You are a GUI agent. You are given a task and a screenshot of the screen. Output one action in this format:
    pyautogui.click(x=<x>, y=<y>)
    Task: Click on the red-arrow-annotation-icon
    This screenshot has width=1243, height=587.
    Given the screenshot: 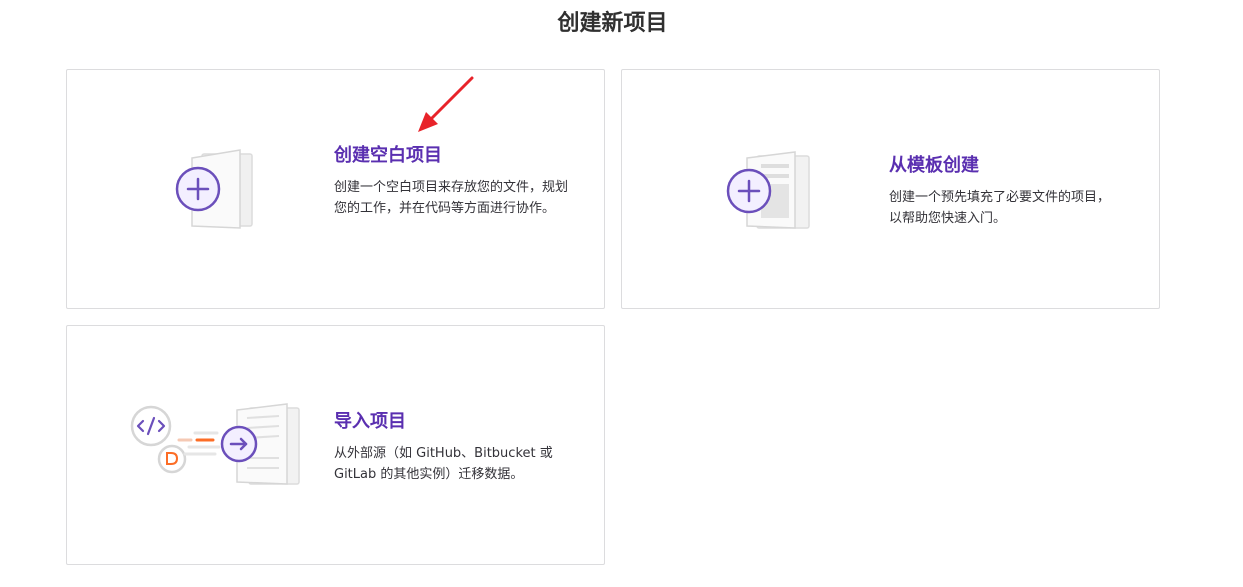 What is the action you would take?
    pyautogui.click(x=446, y=104)
    